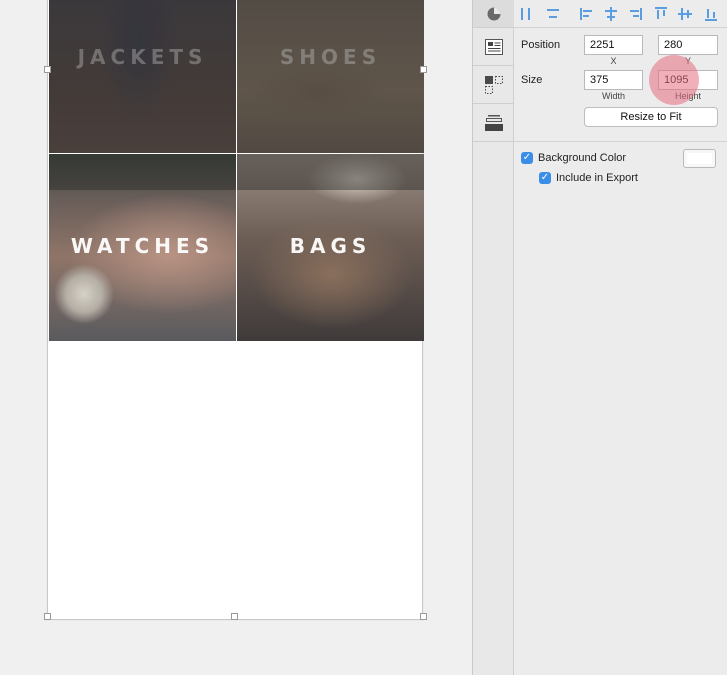 The width and height of the screenshot is (727, 675). What do you see at coordinates (613, 80) in the screenshot?
I see `width-field: 375` at bounding box center [613, 80].